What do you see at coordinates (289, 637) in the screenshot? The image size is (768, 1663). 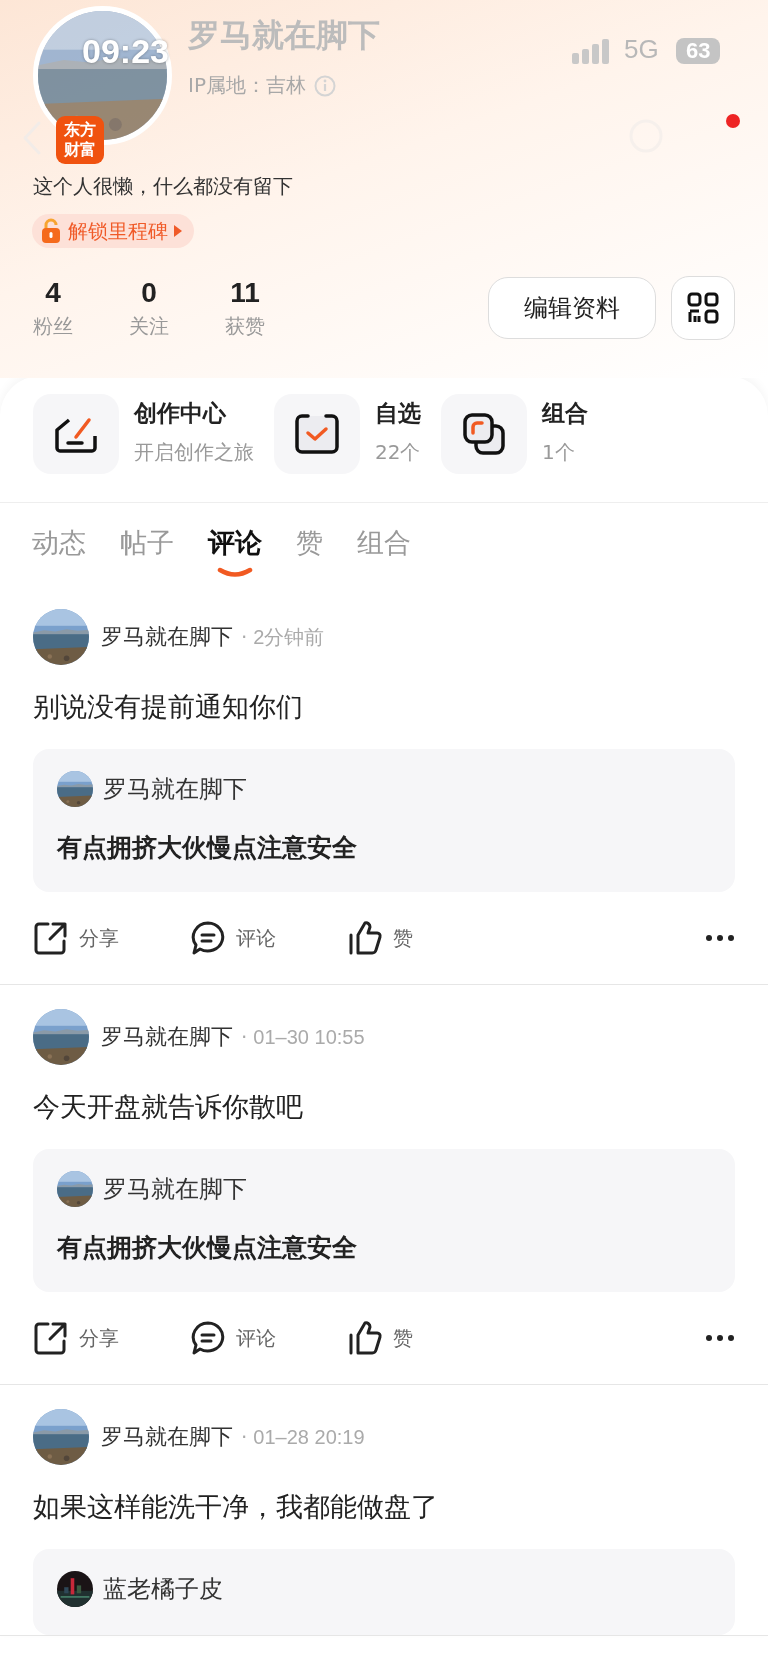 I see `post-time: 2分钟前` at bounding box center [289, 637].